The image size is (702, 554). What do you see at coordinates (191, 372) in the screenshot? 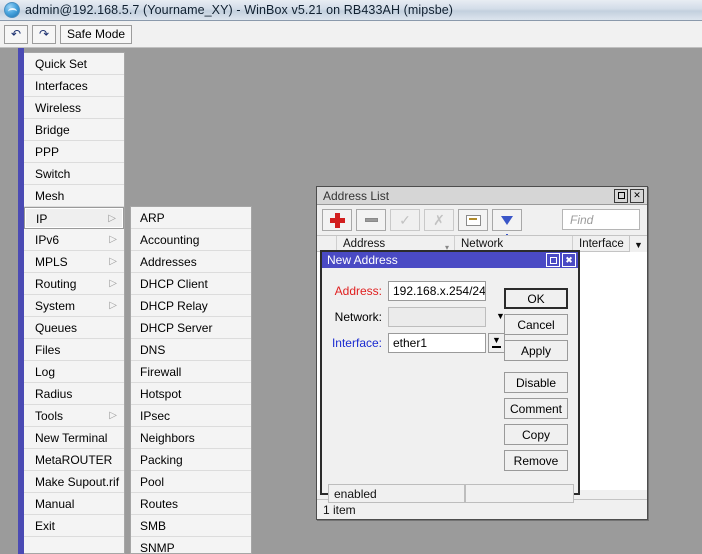
I see `ip-submenu-item-firewall: Firewall` at bounding box center [191, 372].